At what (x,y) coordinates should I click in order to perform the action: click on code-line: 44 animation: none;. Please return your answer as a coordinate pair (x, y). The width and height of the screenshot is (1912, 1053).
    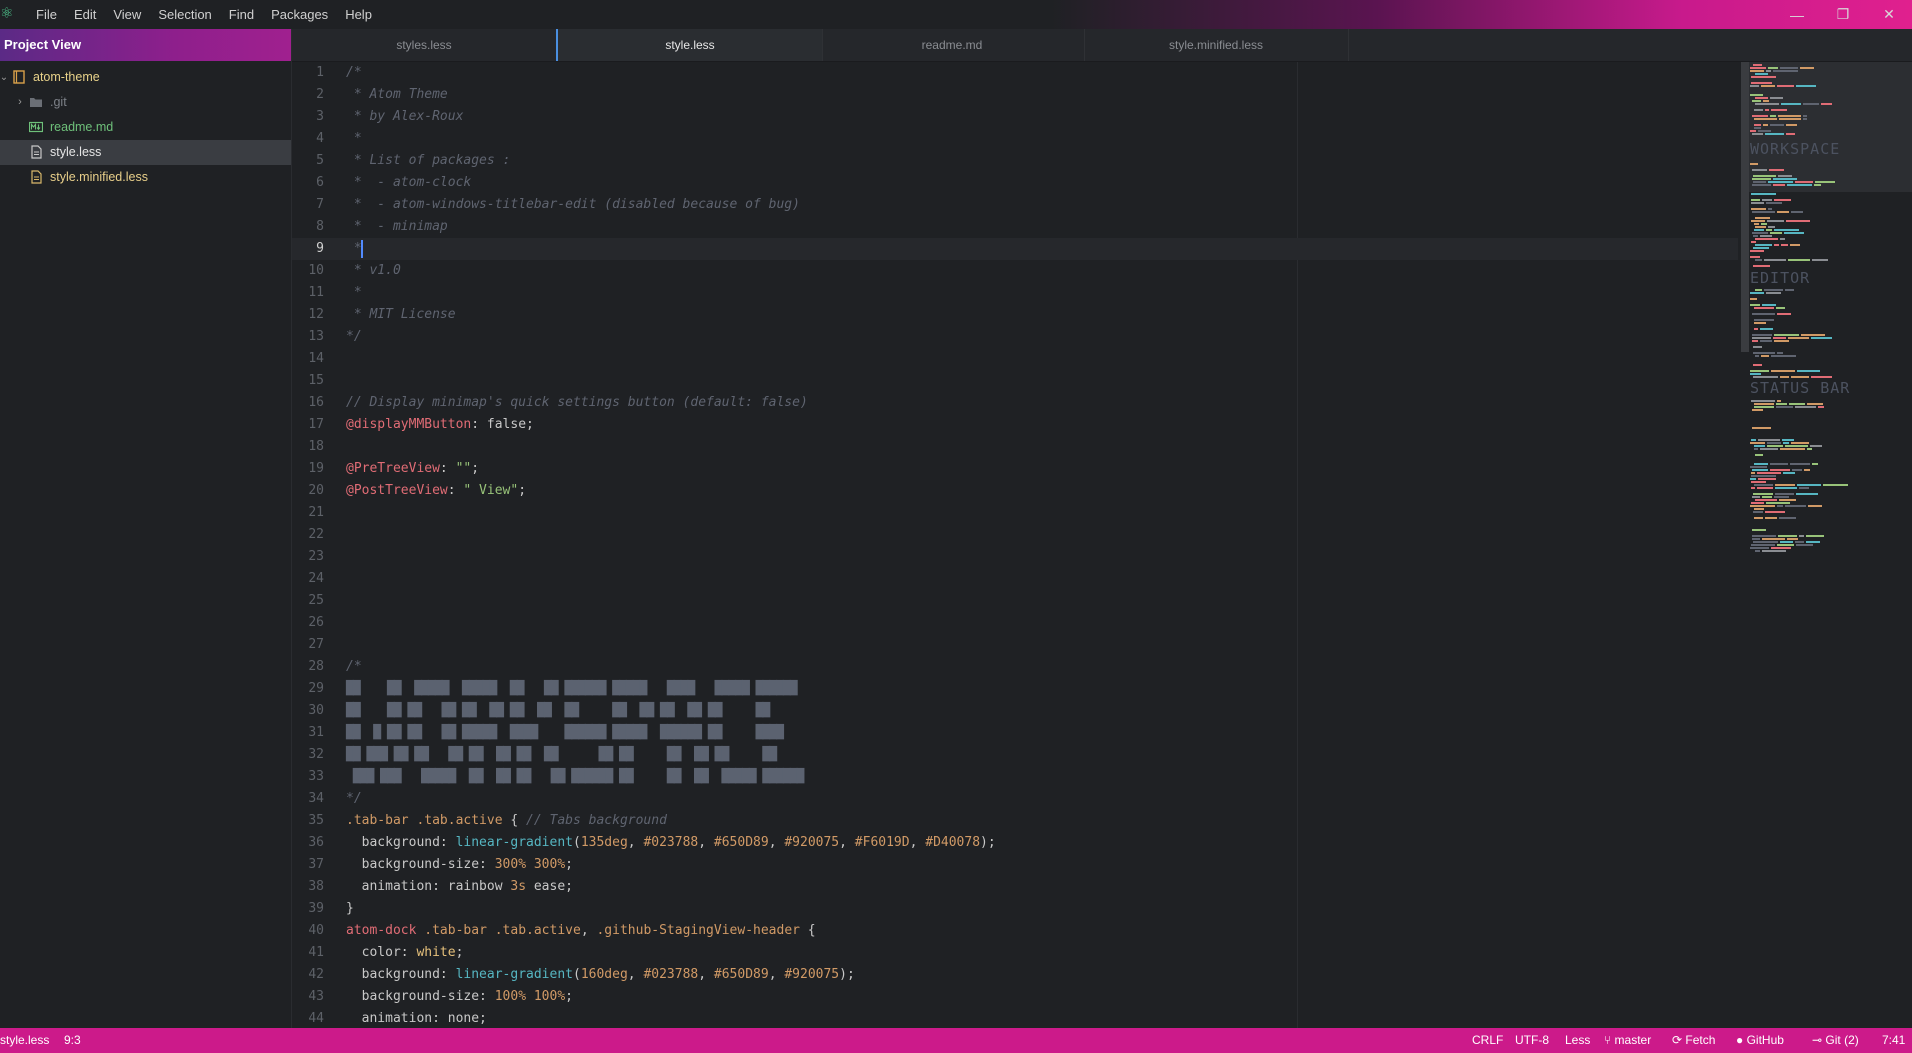
    Looking at the image, I should click on (1015, 1018).